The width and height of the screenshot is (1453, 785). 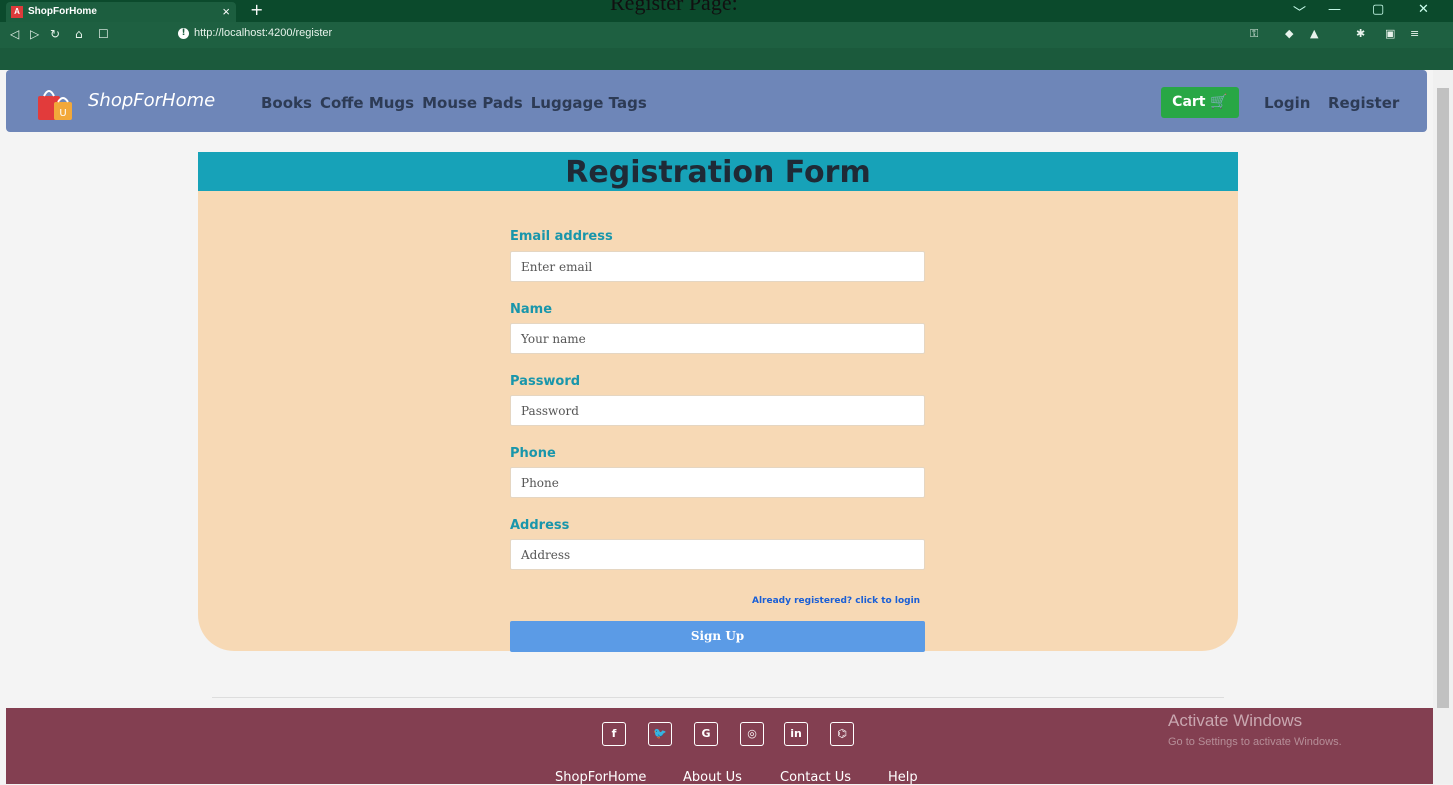 I want to click on instagram-icon: ◎, so click(x=752, y=734).